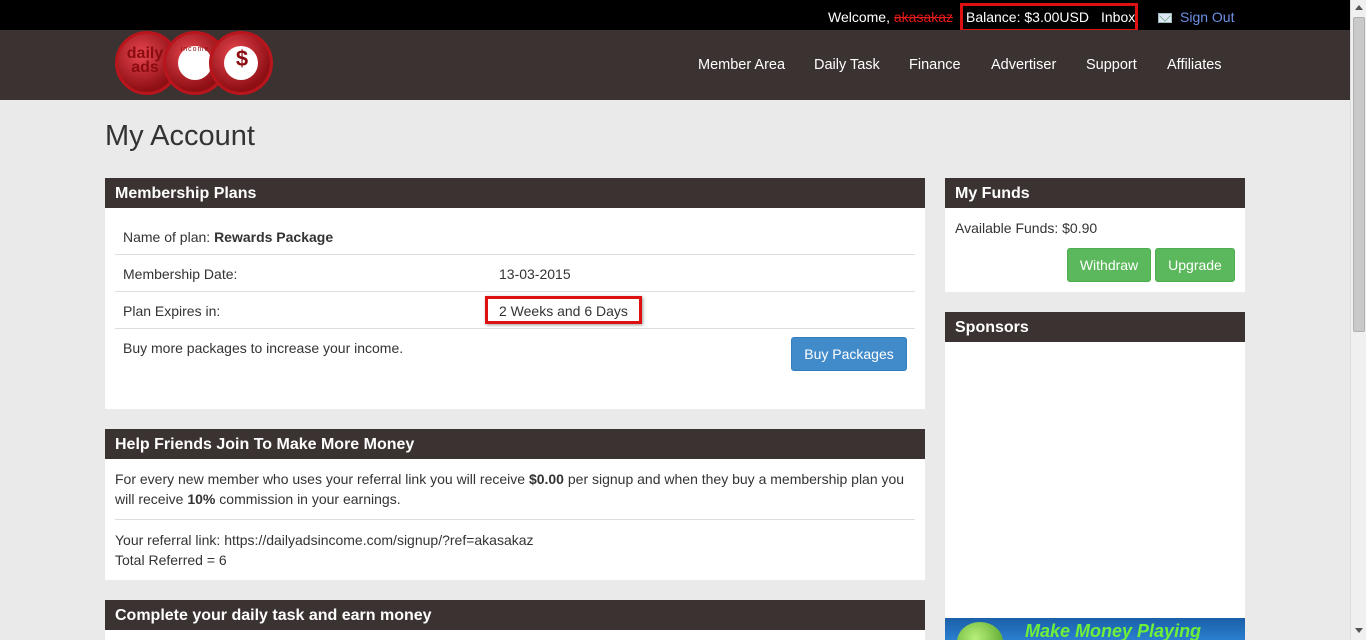  Describe the element at coordinates (145, 60) in the screenshot. I see `logo-text: daily ads` at that location.